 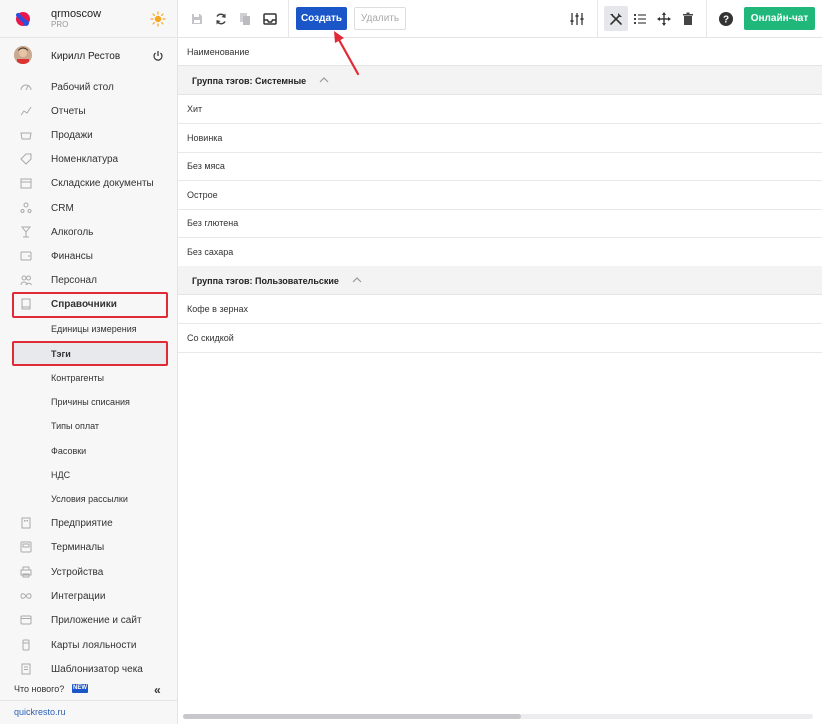 I want to click on sidebar-item-nomenclature: Номенклатура, so click(x=89, y=159).